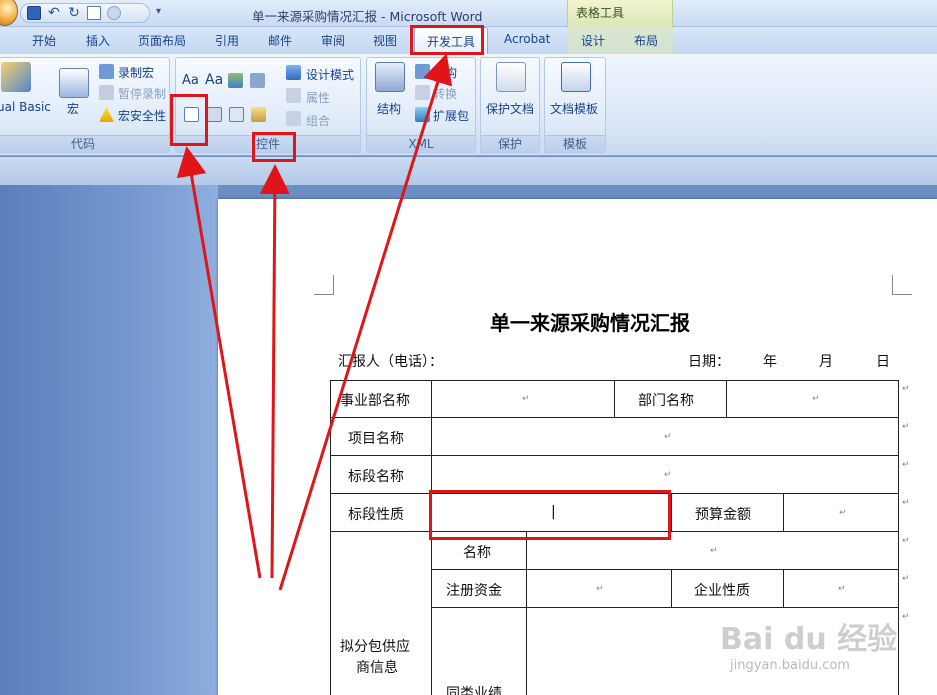 This screenshot has width=937, height=695. Describe the element at coordinates (162, 42) in the screenshot. I see `tab-page-layout: 页面布局` at that location.